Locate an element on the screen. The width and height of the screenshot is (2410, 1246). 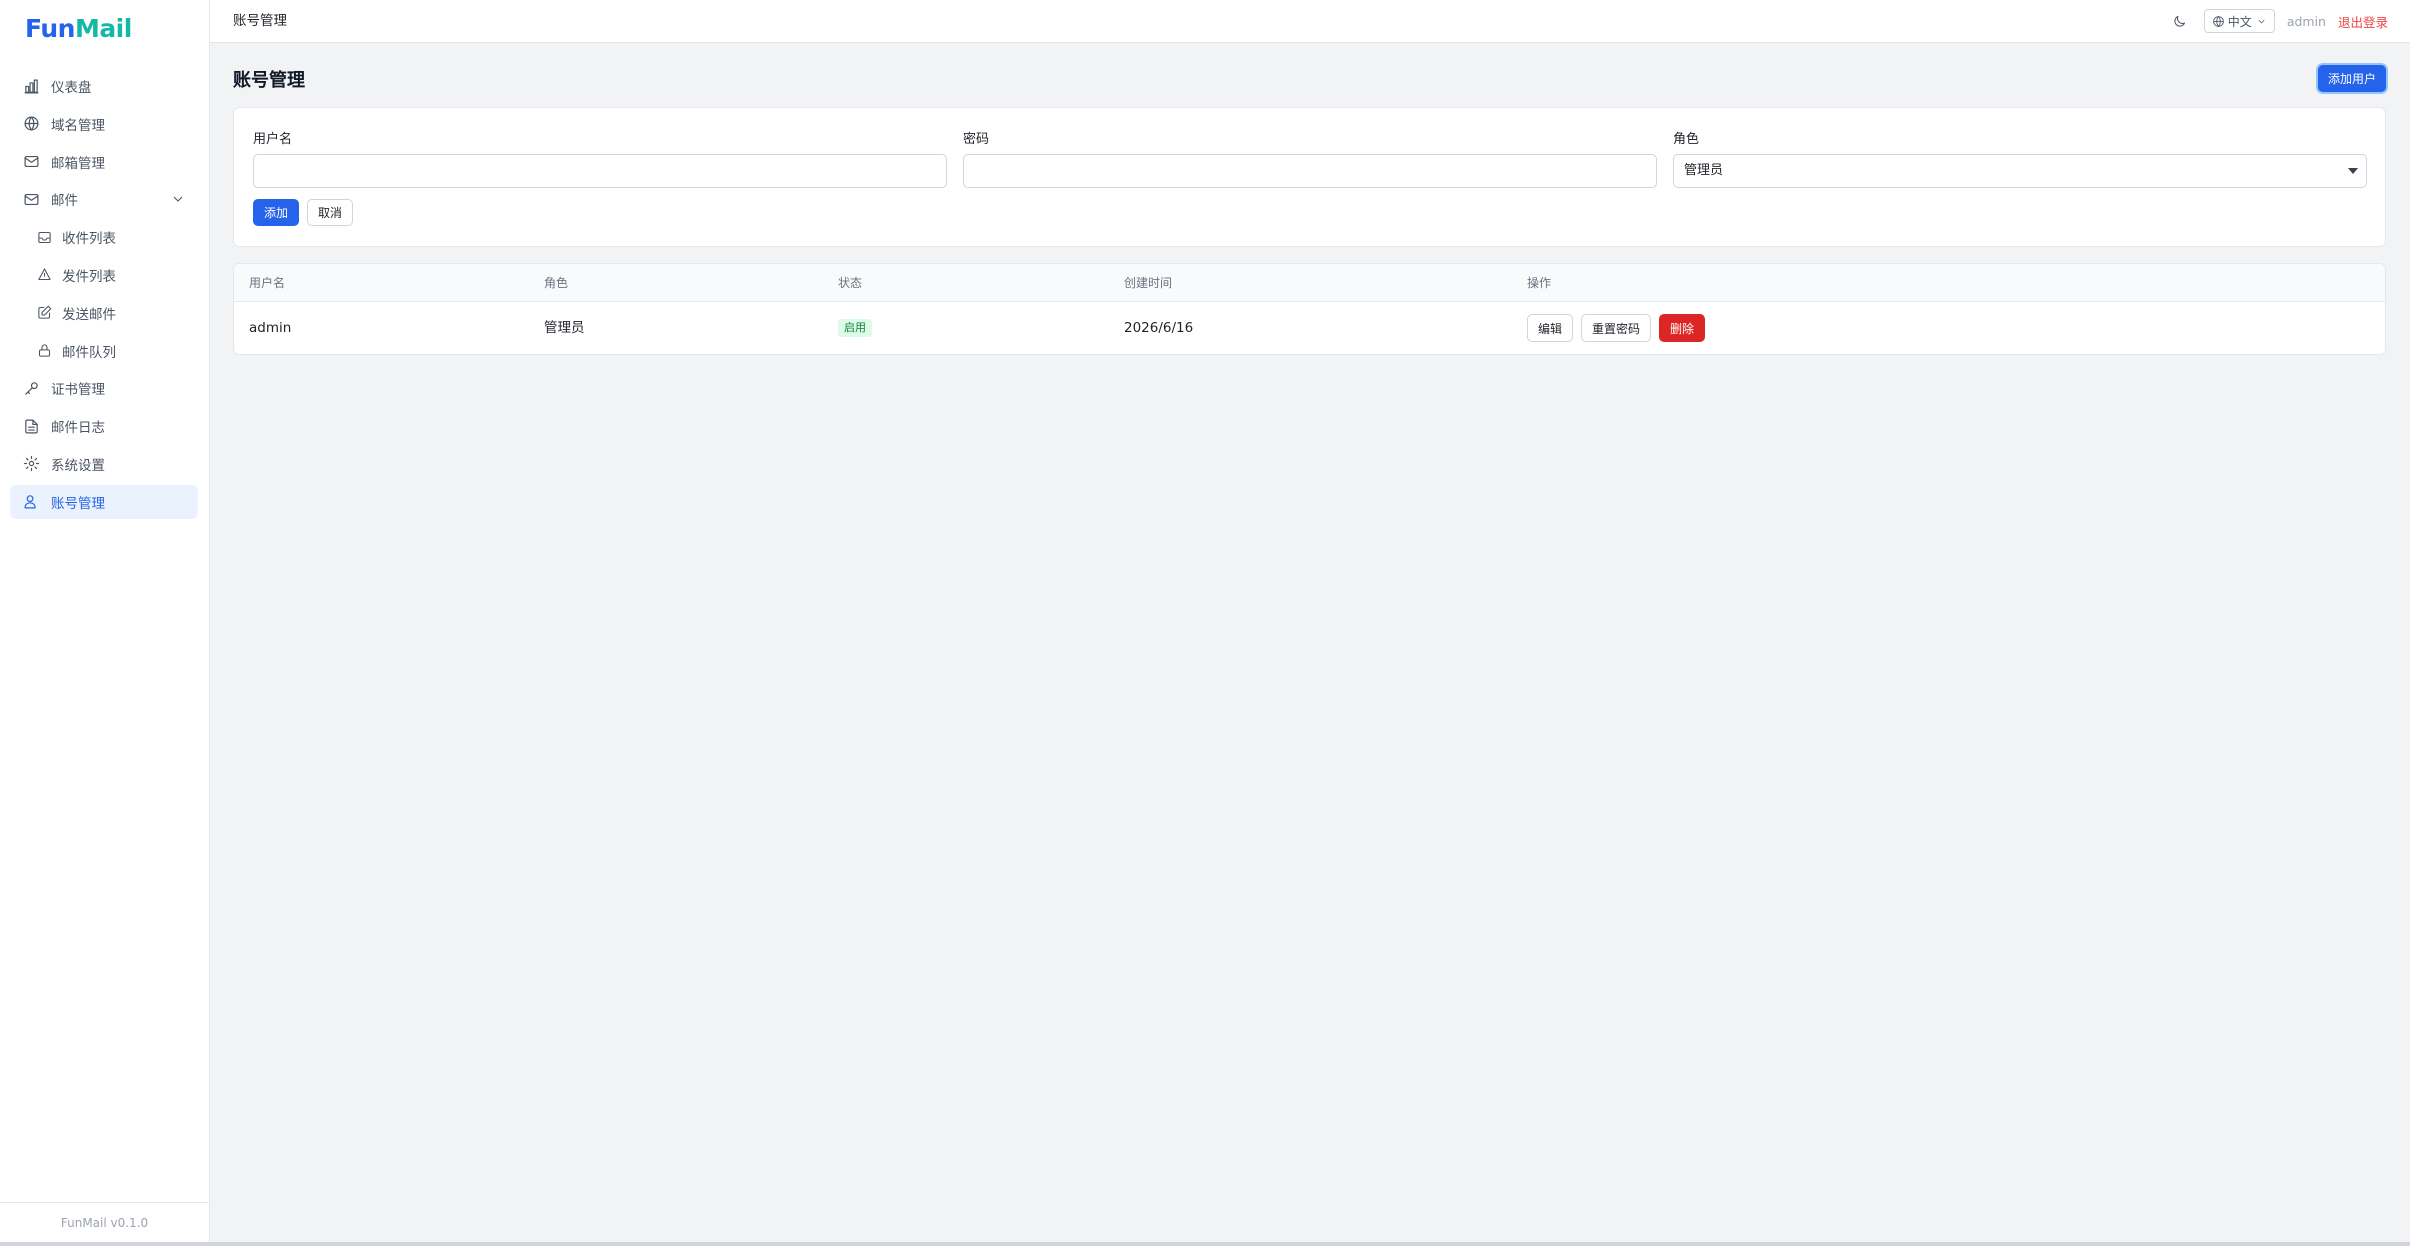
sidebar-item-mail-logs: 邮件日志 is located at coordinates (104, 426).